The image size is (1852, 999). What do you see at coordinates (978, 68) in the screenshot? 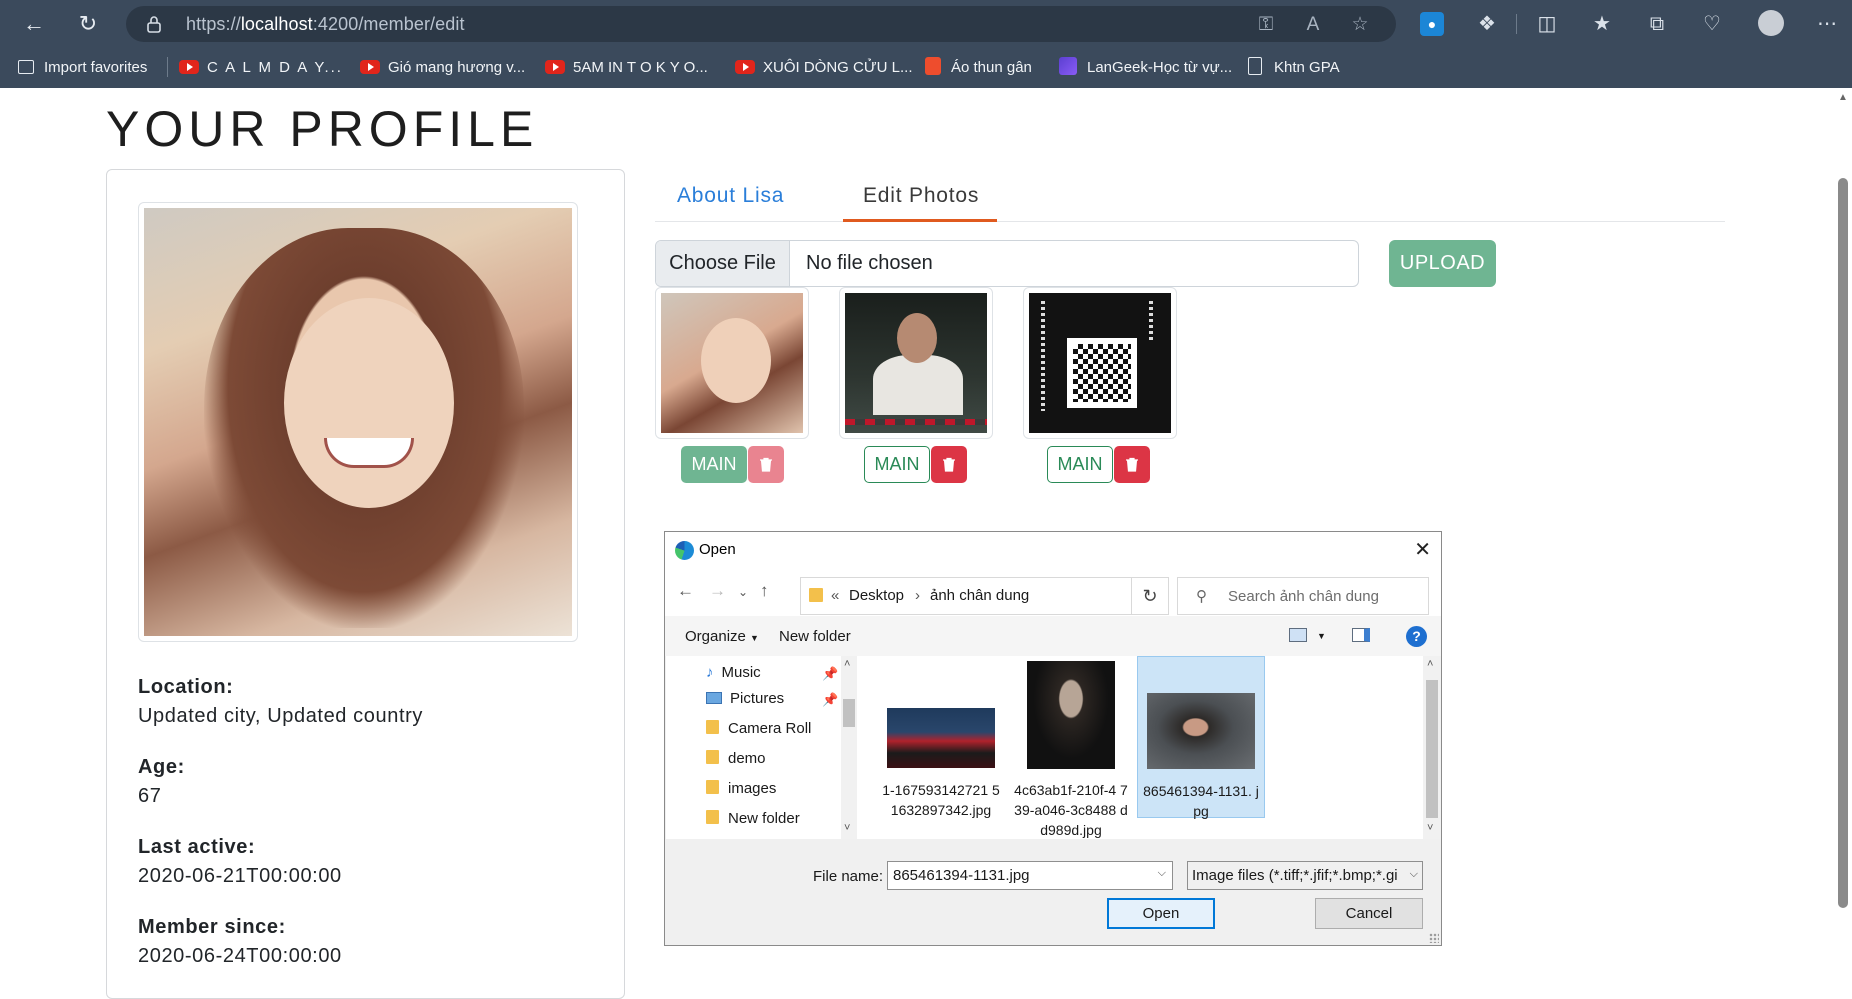
I see `bookmark-ao-thun-gan: Áo thun gân` at bounding box center [978, 68].